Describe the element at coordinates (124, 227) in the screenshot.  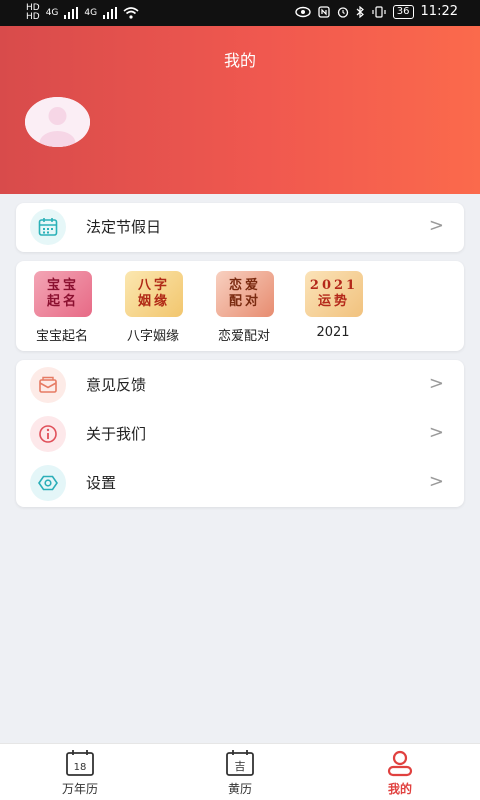
I see `holiday-label: 法定节假日` at that location.